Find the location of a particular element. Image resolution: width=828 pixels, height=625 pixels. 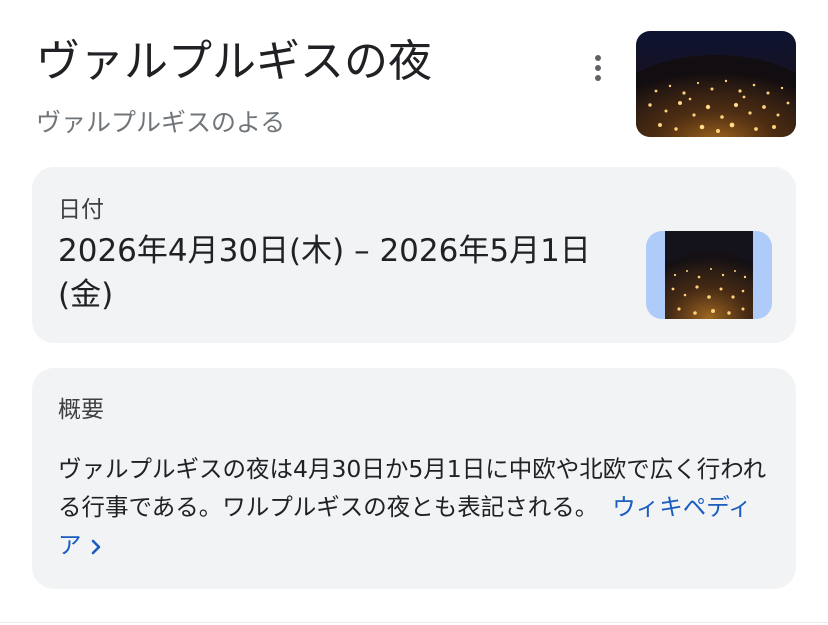

date-label: 日付 is located at coordinates (81, 210).